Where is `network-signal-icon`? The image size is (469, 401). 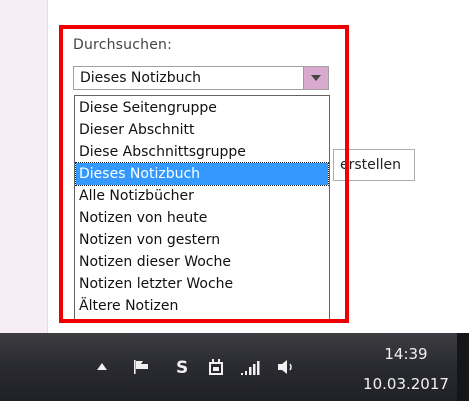 network-signal-icon is located at coordinates (251, 368).